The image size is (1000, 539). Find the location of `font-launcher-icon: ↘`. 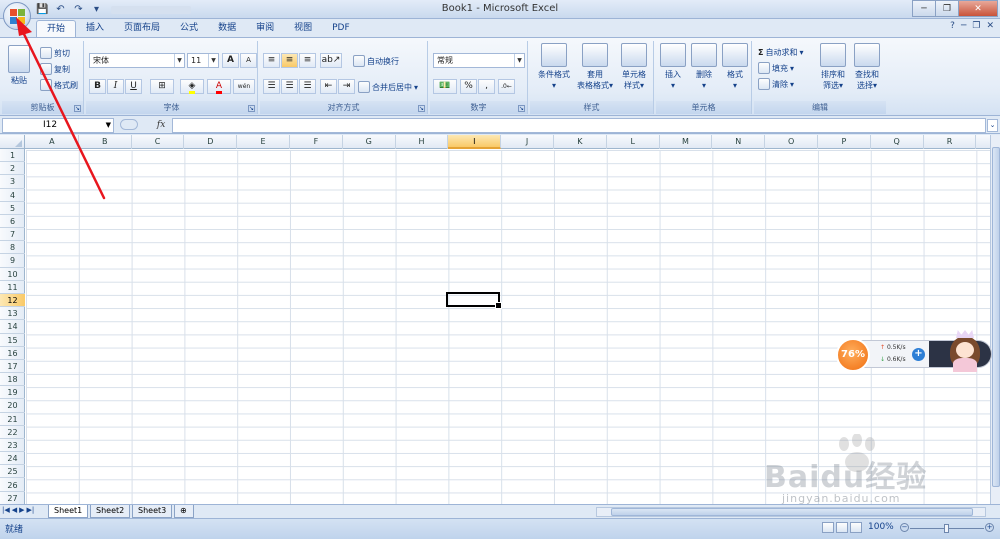

font-launcher-icon: ↘ is located at coordinates (251, 108).